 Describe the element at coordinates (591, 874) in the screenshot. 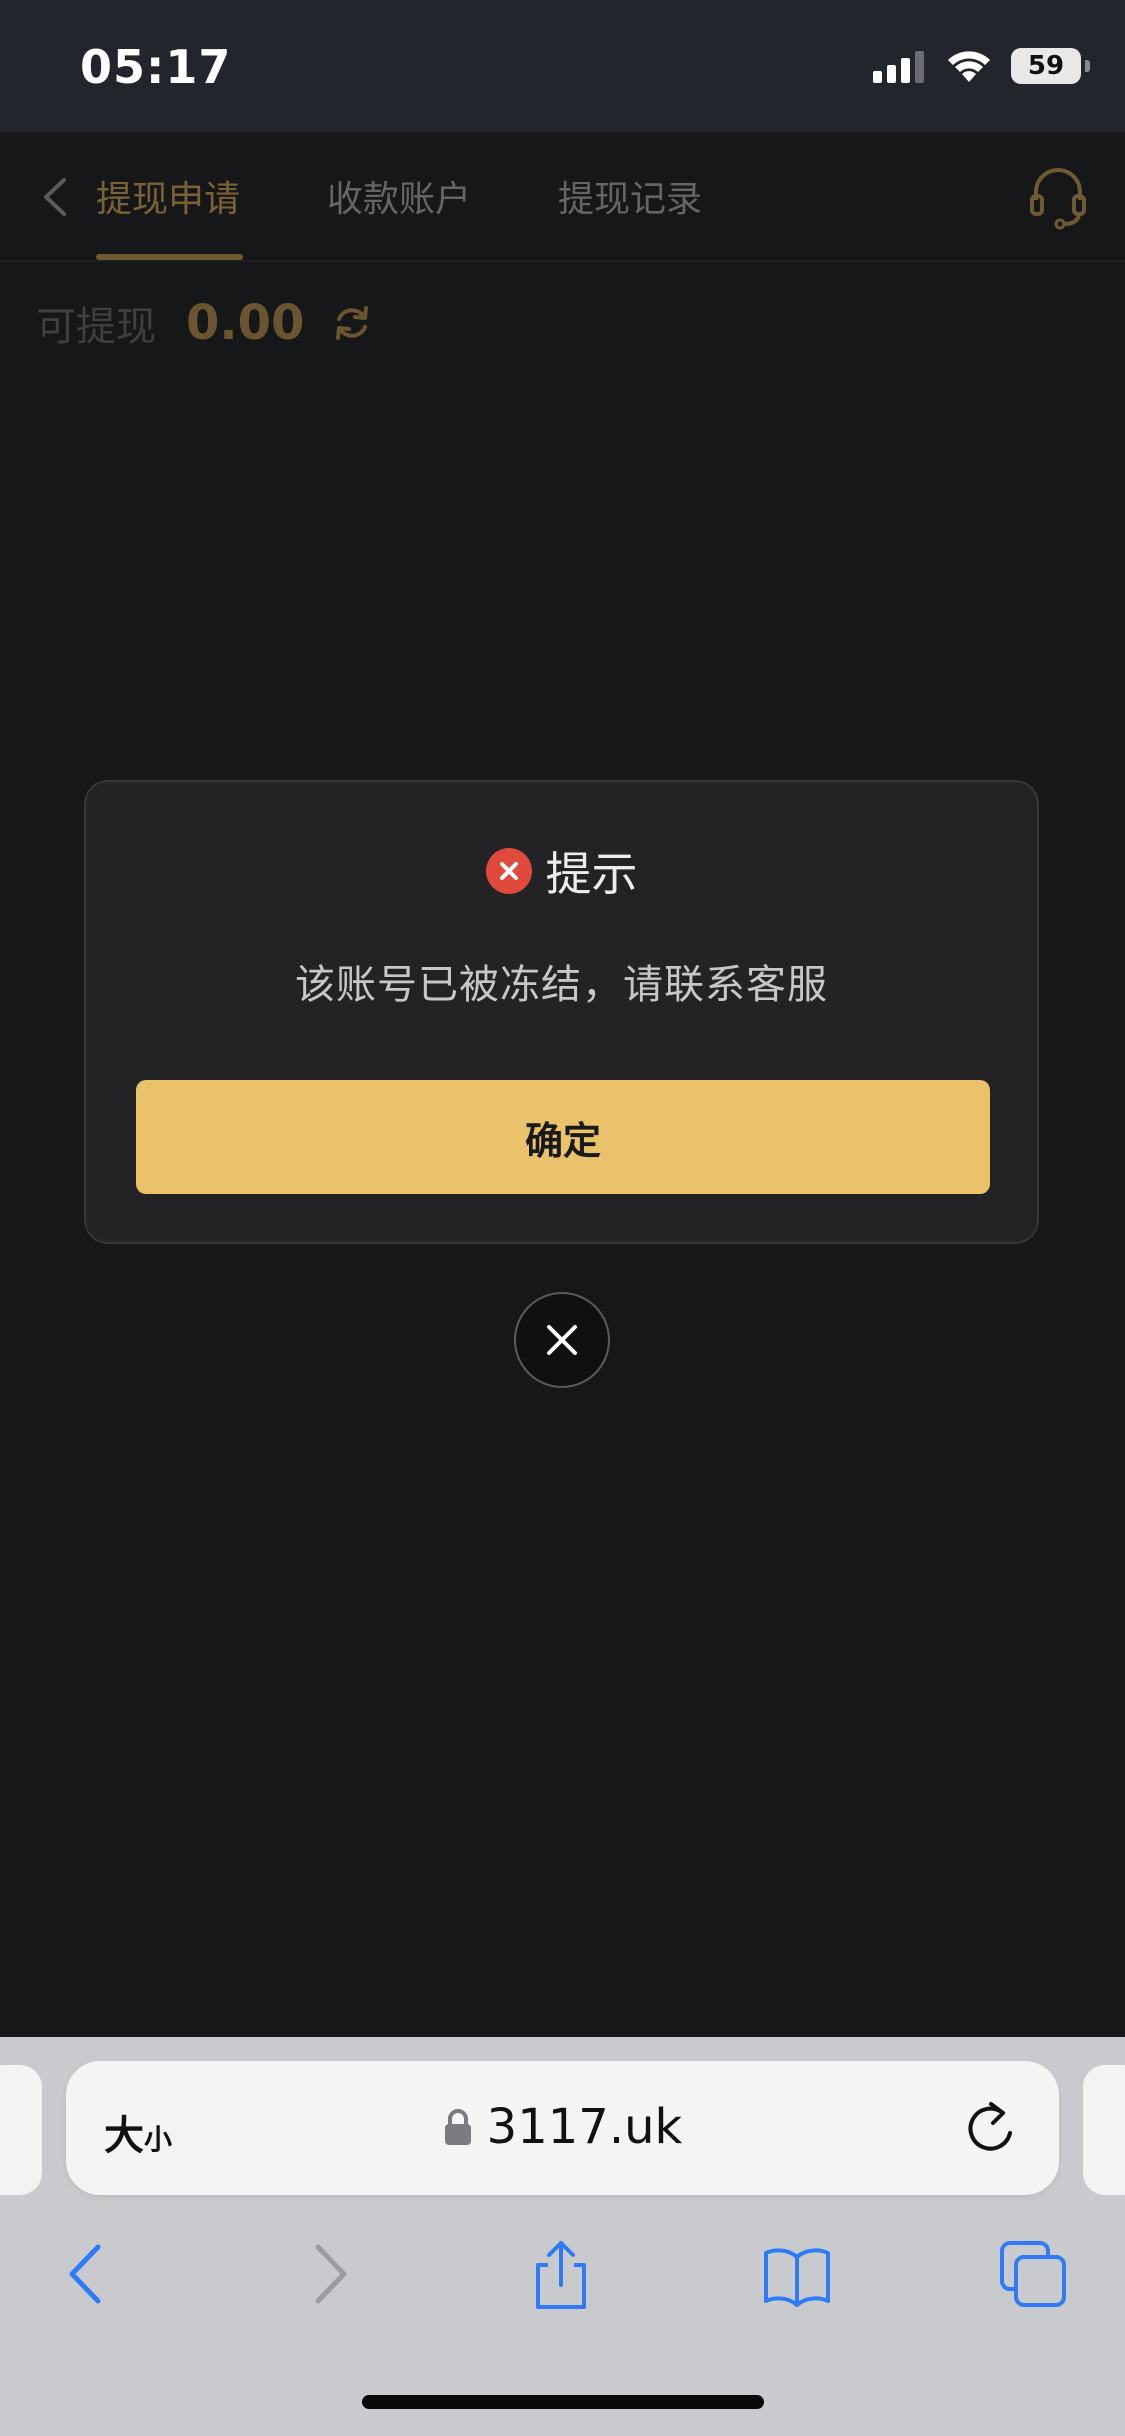

I see `dialog-title: 提示` at that location.